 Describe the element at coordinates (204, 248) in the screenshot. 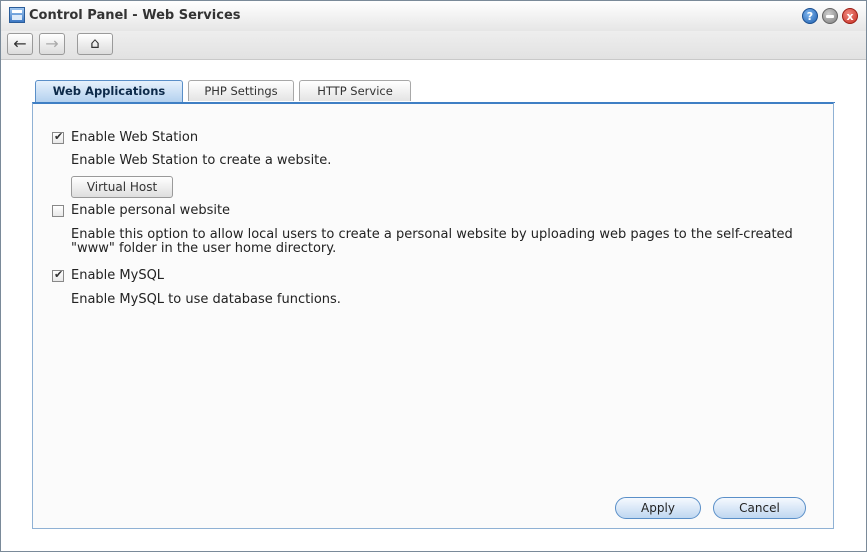

I see `personal-website-description-line2: "www" folder in the user home directory.` at that location.